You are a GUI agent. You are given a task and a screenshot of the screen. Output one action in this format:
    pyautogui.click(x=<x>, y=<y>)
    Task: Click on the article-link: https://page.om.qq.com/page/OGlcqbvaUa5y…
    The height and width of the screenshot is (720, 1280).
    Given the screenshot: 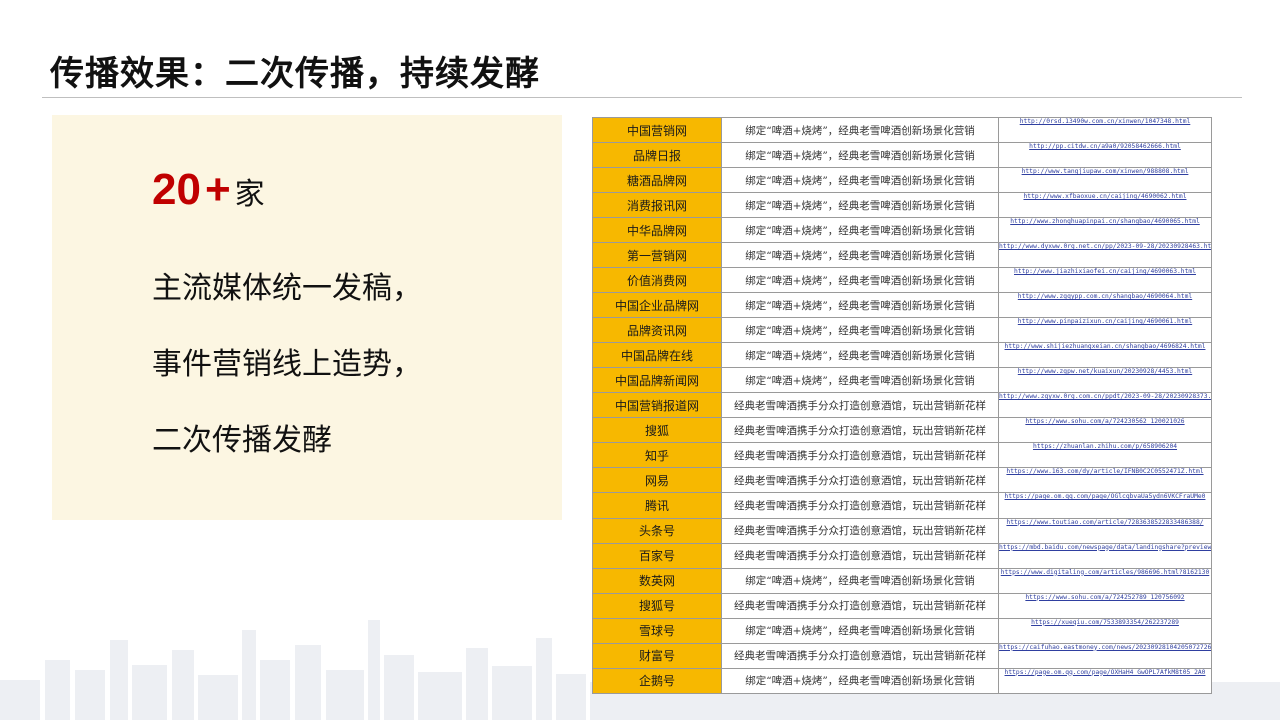 What is the action you would take?
    pyautogui.click(x=1105, y=505)
    